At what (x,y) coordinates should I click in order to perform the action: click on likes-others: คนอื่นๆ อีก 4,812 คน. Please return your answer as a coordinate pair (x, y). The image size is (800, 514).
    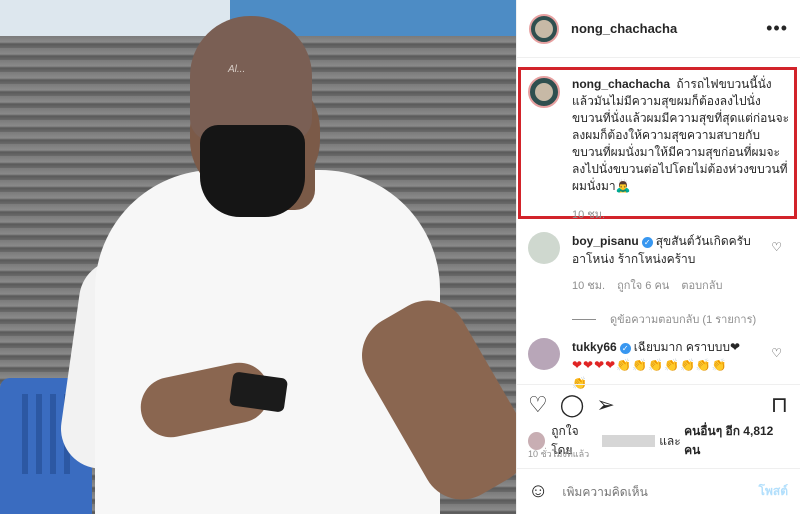
    Looking at the image, I should click on (736, 441).